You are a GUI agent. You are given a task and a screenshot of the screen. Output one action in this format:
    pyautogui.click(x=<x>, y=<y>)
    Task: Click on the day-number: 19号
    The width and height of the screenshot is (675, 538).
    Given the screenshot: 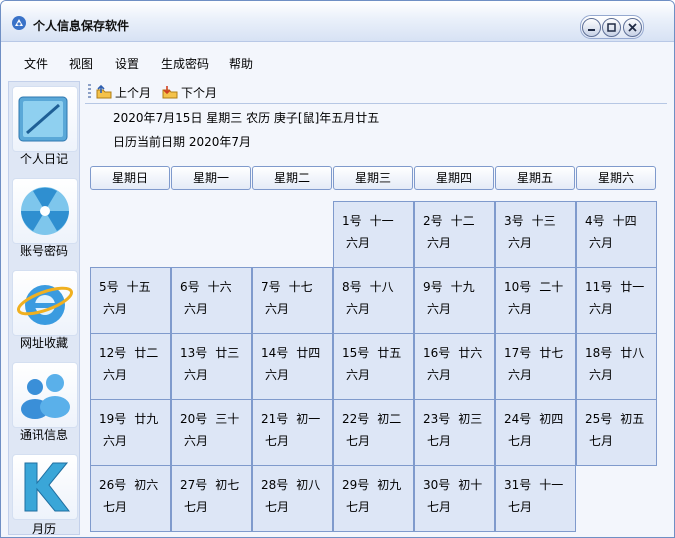 What is the action you would take?
    pyautogui.click(x=113, y=419)
    